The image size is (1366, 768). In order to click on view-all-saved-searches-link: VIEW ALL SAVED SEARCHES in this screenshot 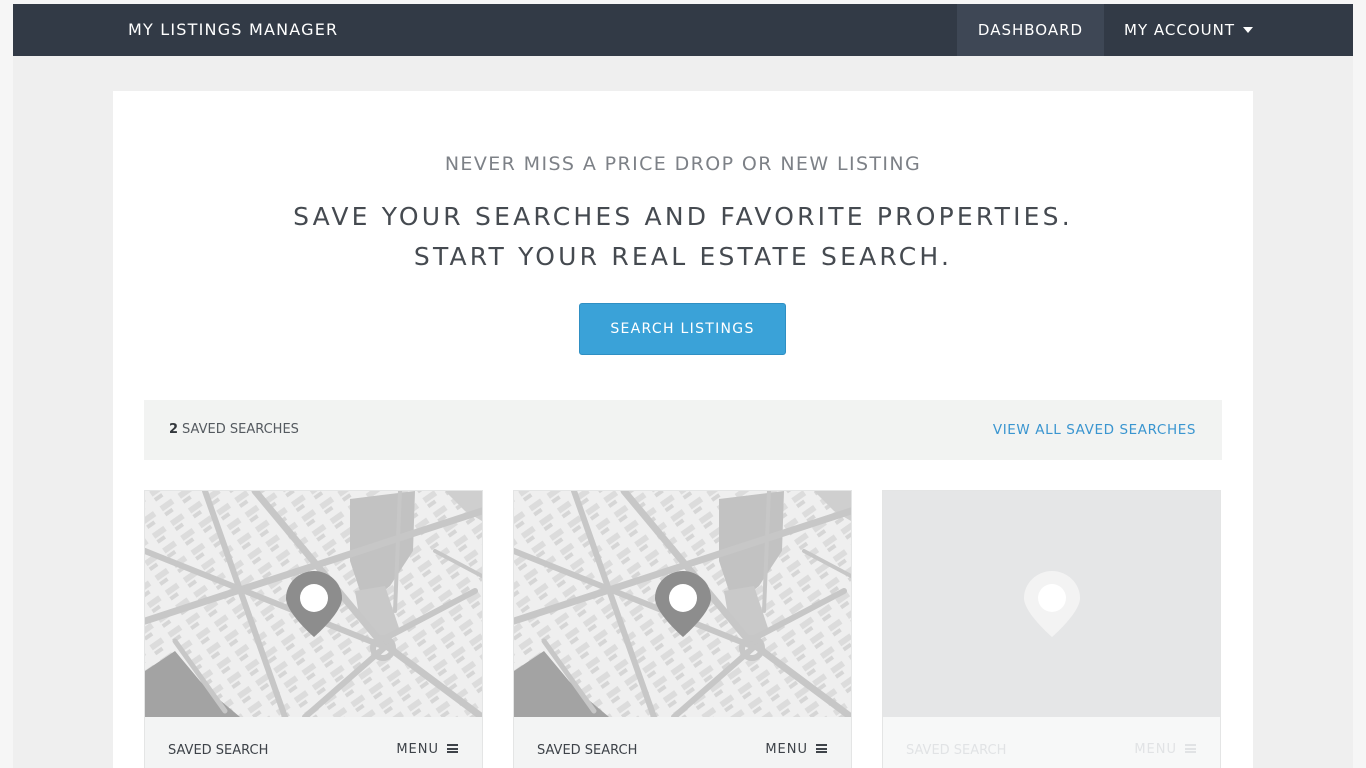, I will do `click(1094, 430)`.